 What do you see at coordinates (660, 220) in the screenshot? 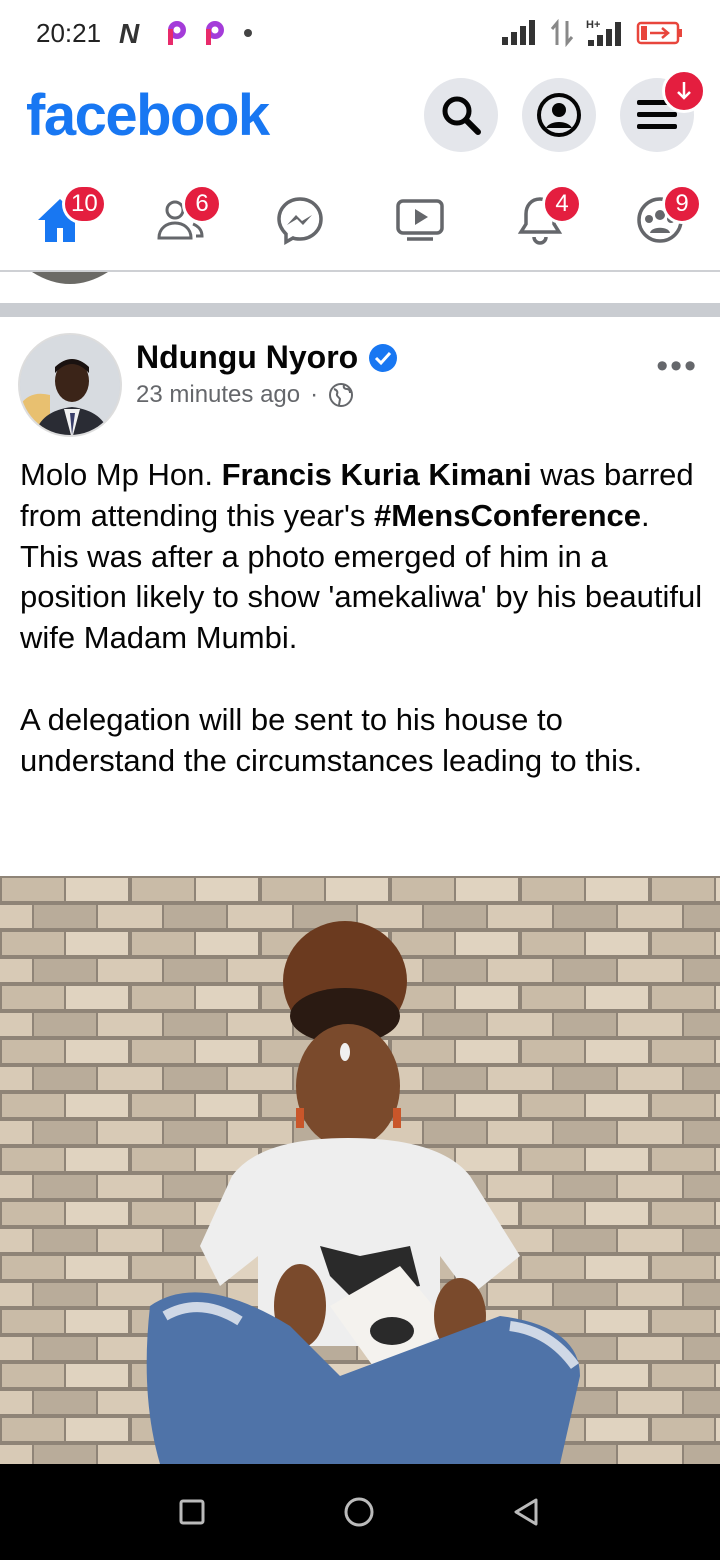
I see `tab-groups: 9` at bounding box center [660, 220].